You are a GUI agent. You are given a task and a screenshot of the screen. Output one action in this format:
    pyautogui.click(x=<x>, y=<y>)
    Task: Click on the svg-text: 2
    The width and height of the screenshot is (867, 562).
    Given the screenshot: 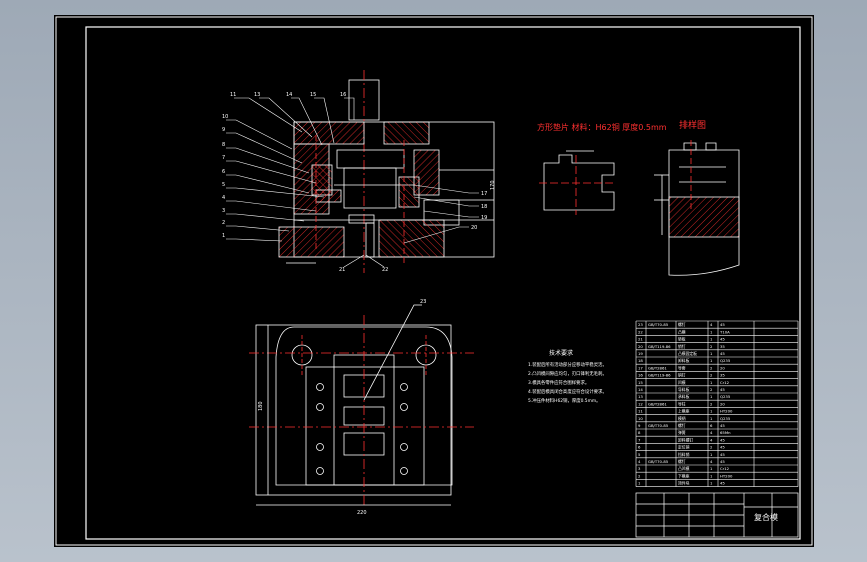 What is the action you would take?
    pyautogui.click(x=223, y=223)
    